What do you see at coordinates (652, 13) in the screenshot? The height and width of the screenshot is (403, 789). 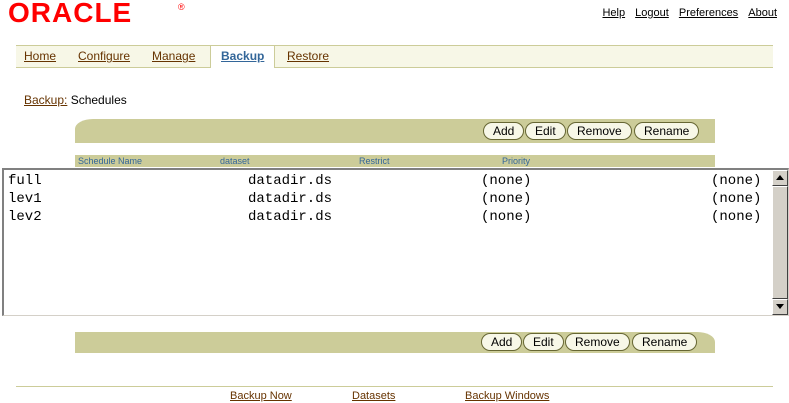 I see `logout-link: Logout` at bounding box center [652, 13].